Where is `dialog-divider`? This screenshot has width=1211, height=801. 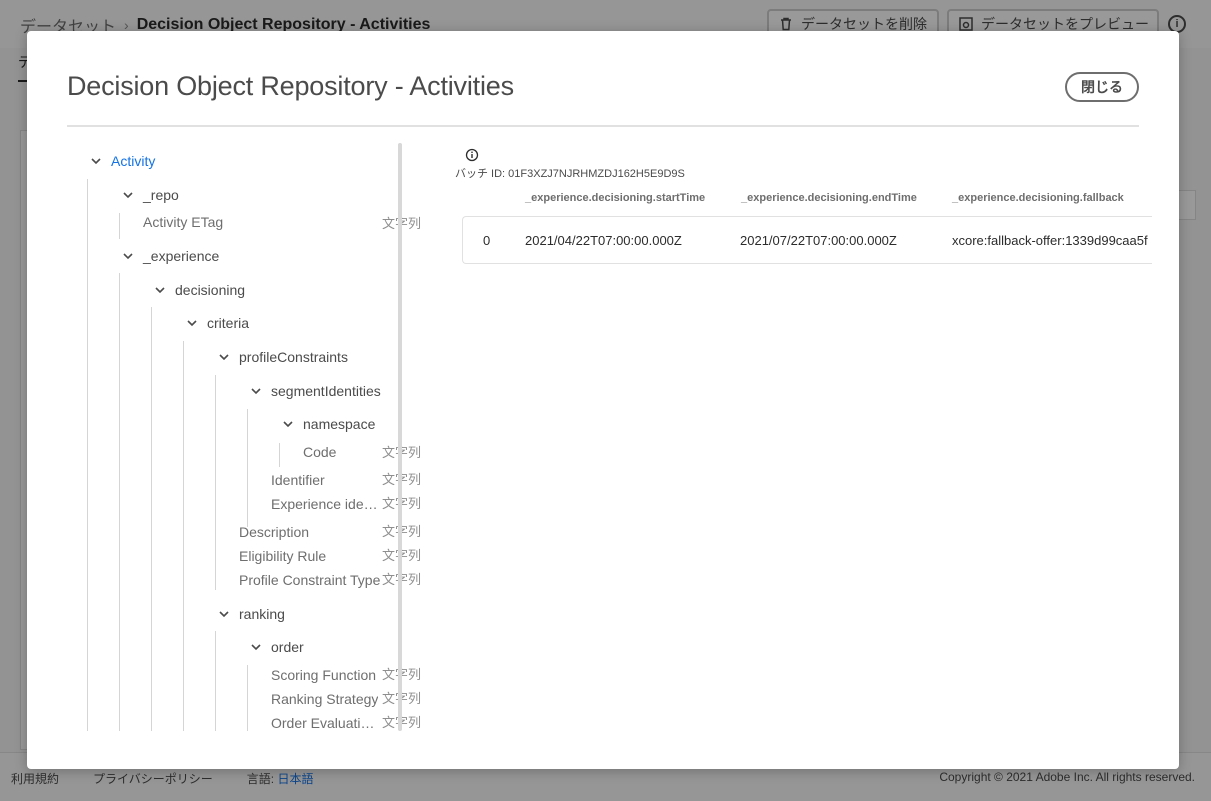 dialog-divider is located at coordinates (603, 126).